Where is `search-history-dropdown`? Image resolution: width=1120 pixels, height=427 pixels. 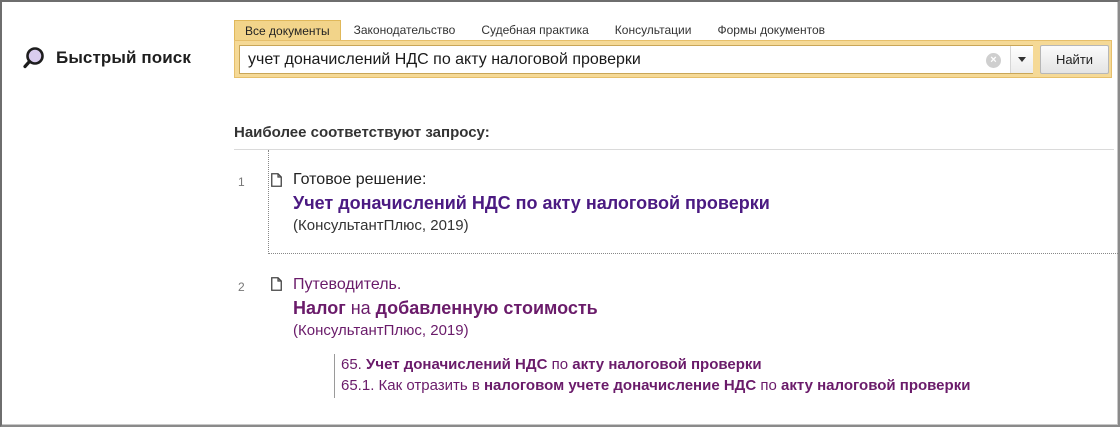
search-history-dropdown is located at coordinates (1021, 59).